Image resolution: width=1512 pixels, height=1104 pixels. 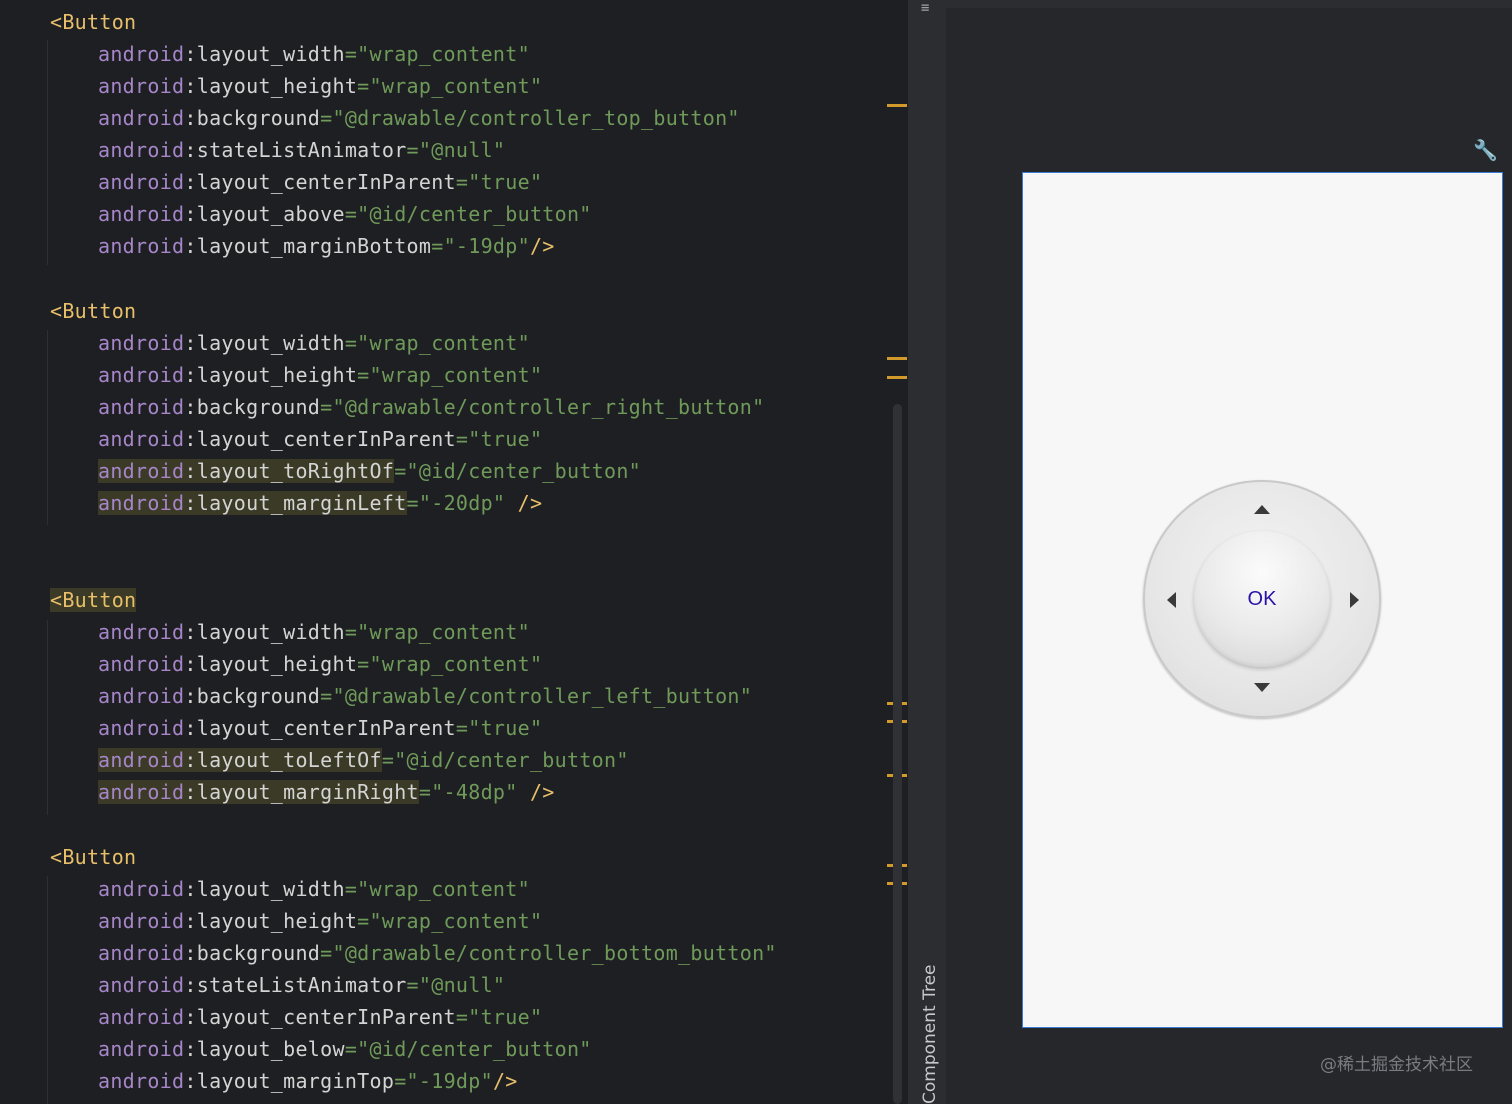 I want to click on code-line: android:layout_below="@id/center_button", so click(x=345, y=1049).